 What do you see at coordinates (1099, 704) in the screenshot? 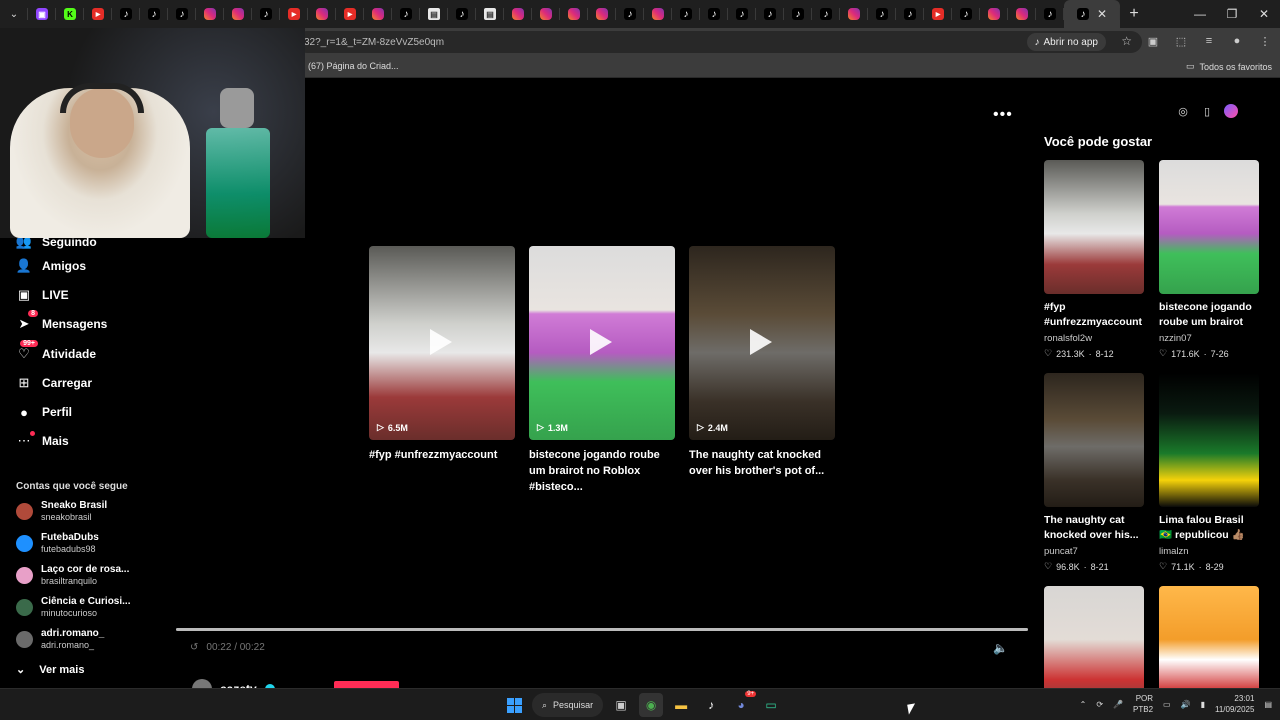
I see `sync-icon: ⟳` at bounding box center [1099, 704].